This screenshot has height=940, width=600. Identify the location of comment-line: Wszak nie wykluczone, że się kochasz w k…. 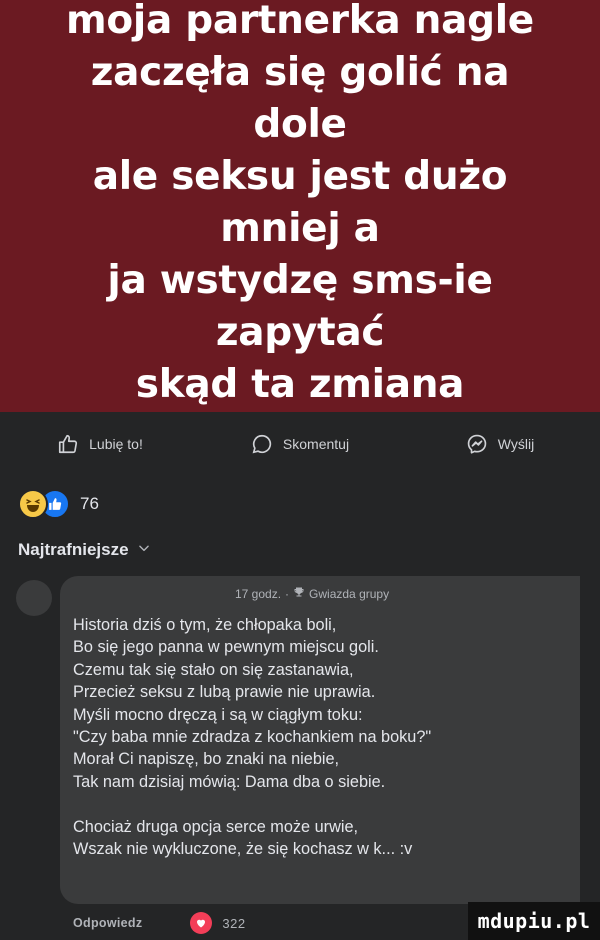
(243, 849).